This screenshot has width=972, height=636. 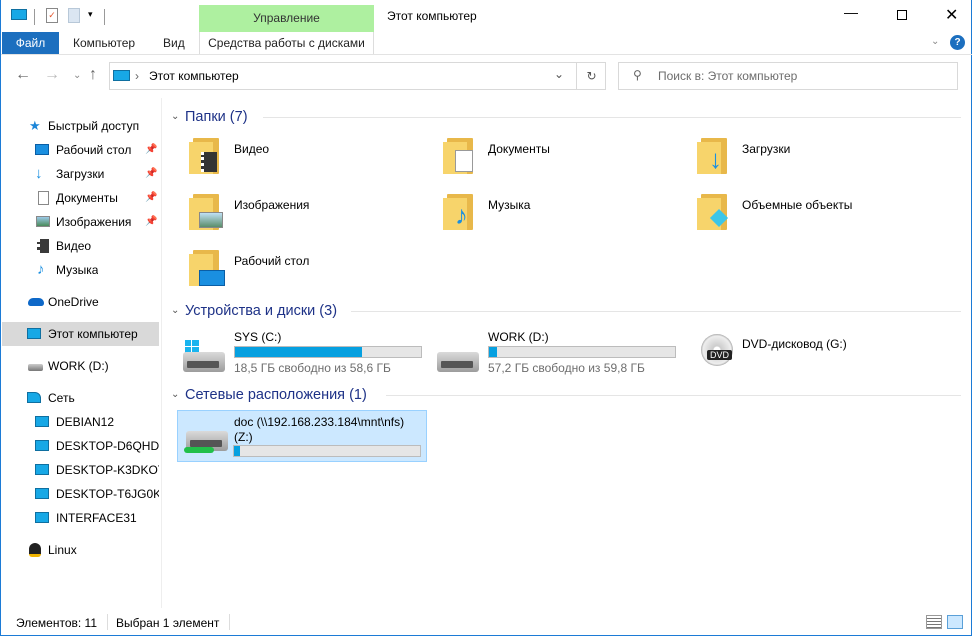 What do you see at coordinates (77, 75) in the screenshot?
I see `recent-locations-icon: ⌄` at bounding box center [77, 75].